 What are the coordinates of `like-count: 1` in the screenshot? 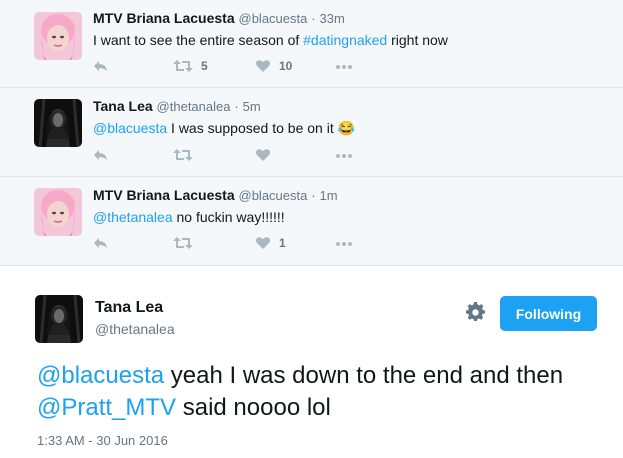 It's located at (282, 243).